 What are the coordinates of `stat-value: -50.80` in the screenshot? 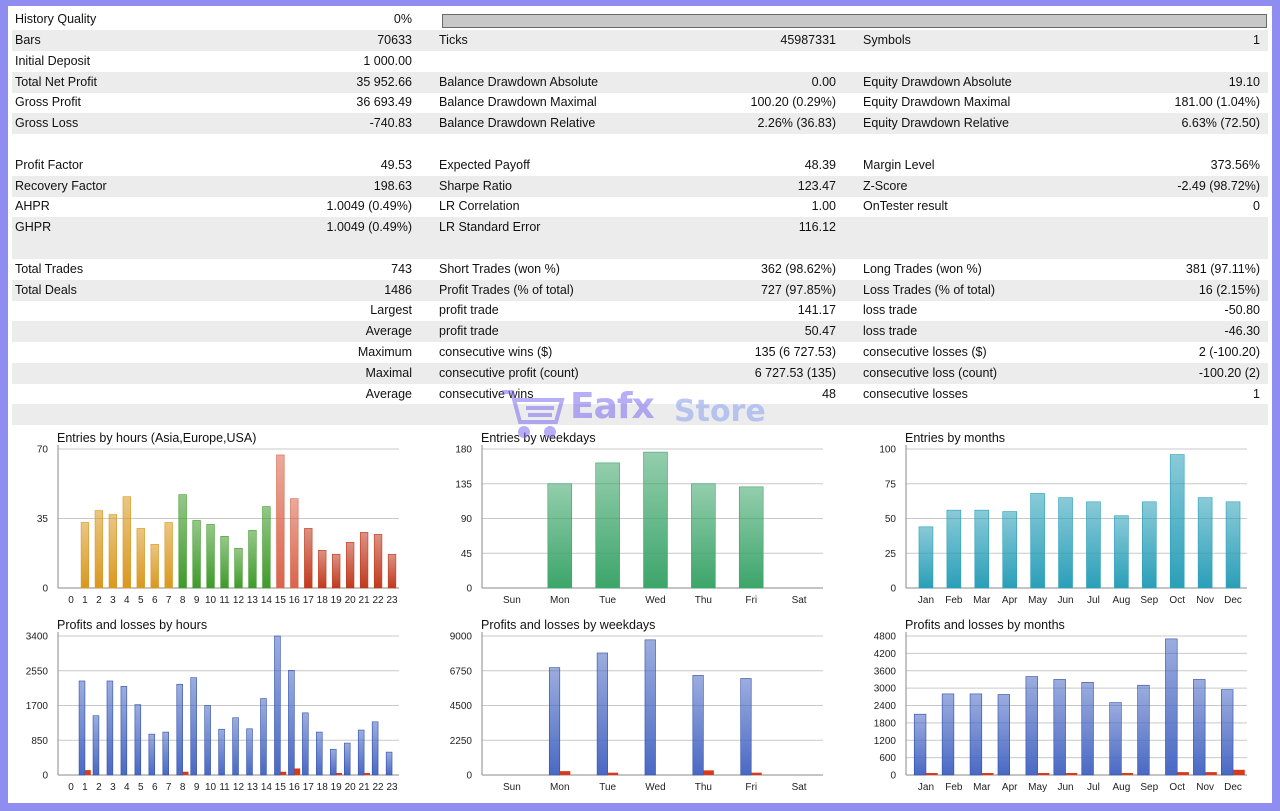 It's located at (1242, 310).